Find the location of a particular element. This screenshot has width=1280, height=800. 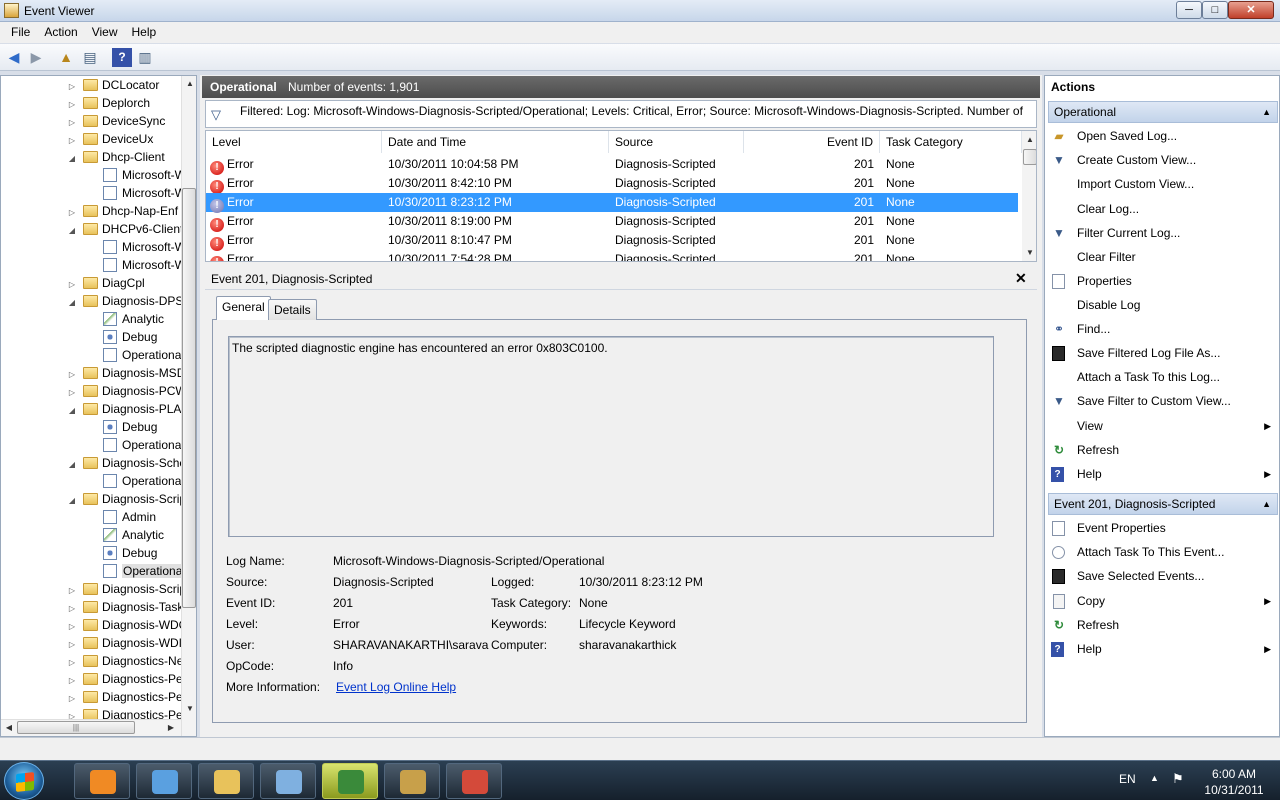

column-source: Source is located at coordinates (676, 142).